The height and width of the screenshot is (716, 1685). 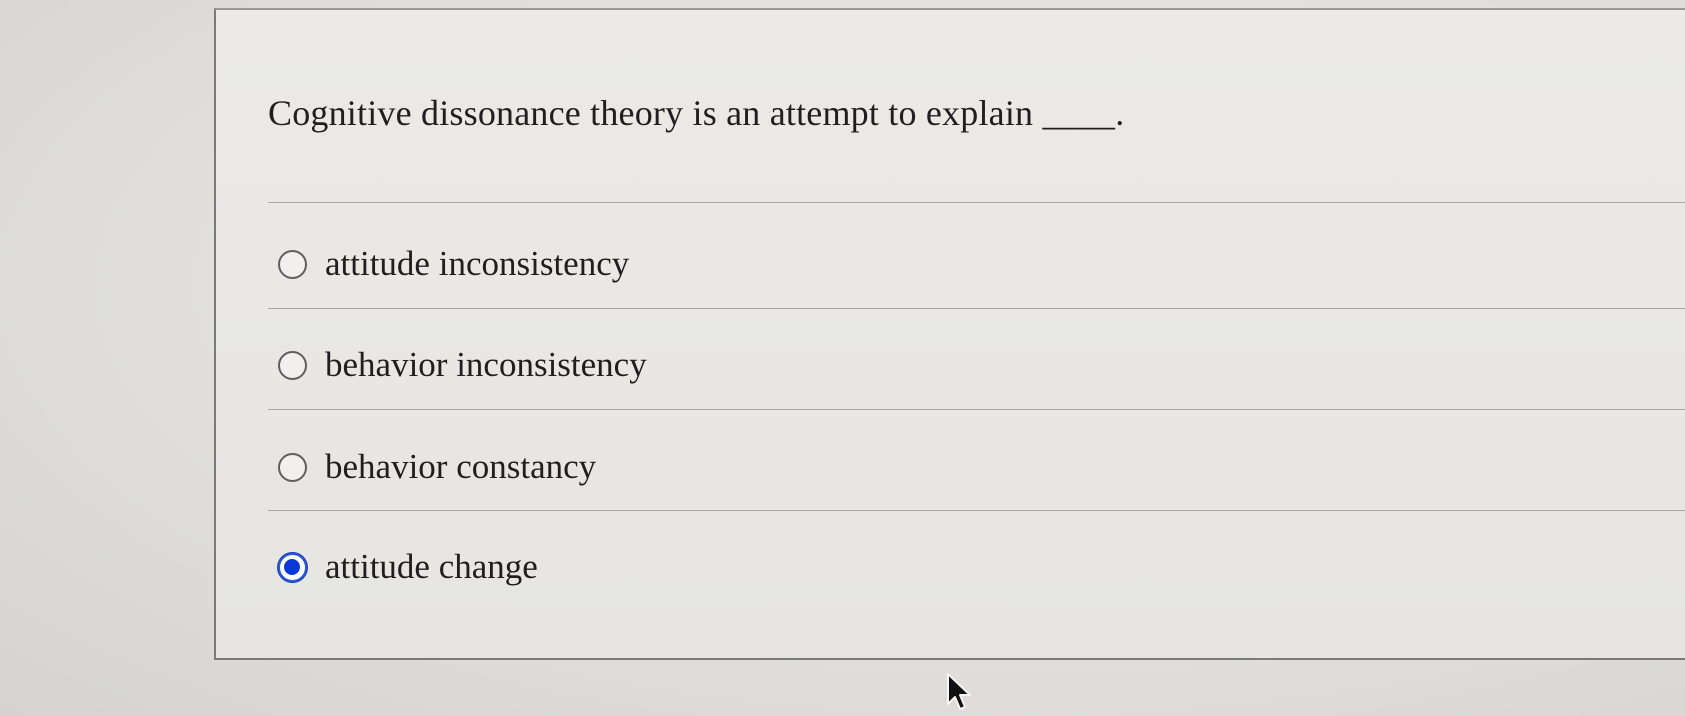 I want to click on option-attitude-inconsistency: attitude inconsistency, so click(x=453, y=264).